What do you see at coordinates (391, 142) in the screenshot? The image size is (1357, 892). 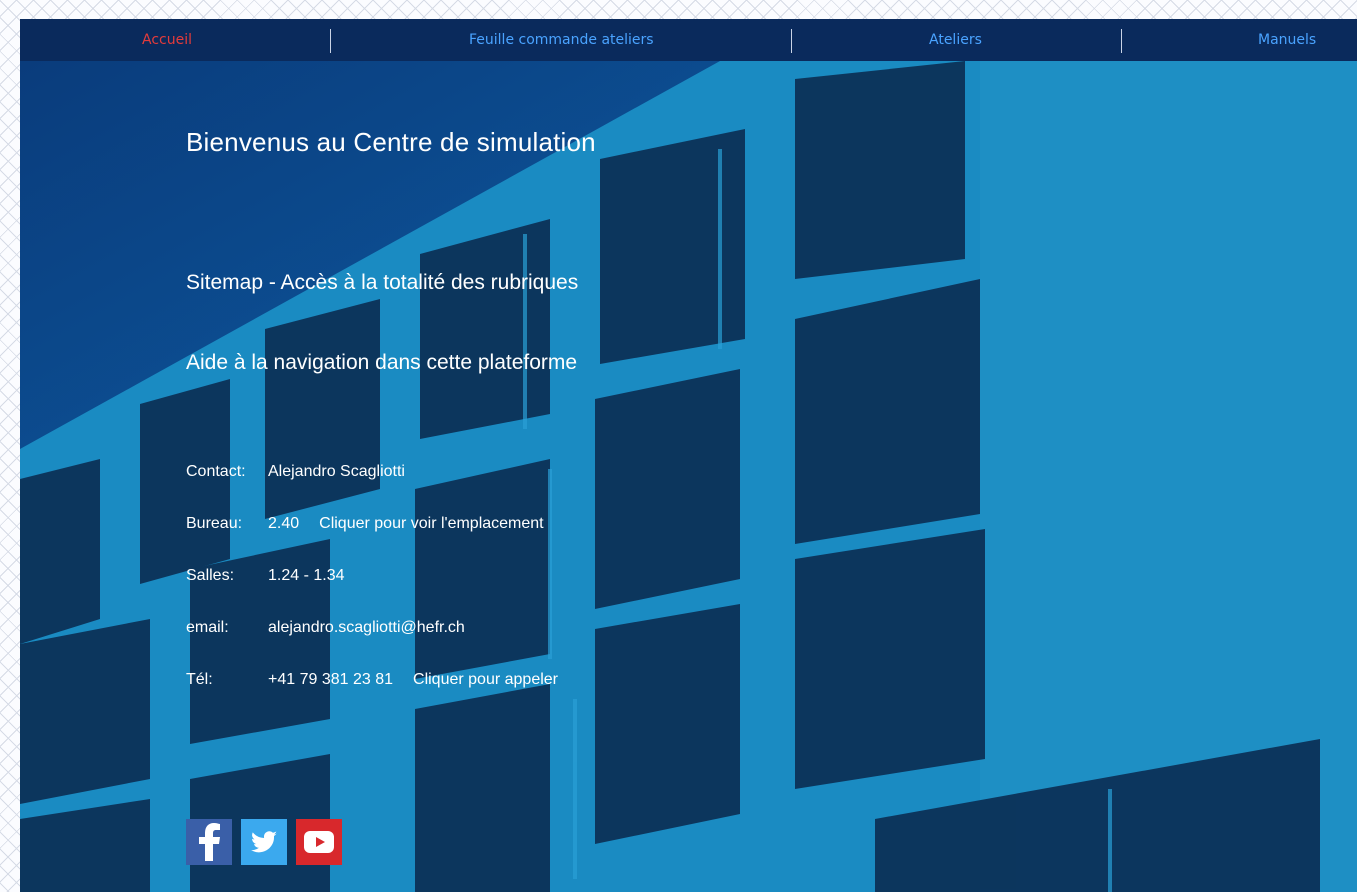 I see `page-title: Bienvenus au Centre de simulation` at bounding box center [391, 142].